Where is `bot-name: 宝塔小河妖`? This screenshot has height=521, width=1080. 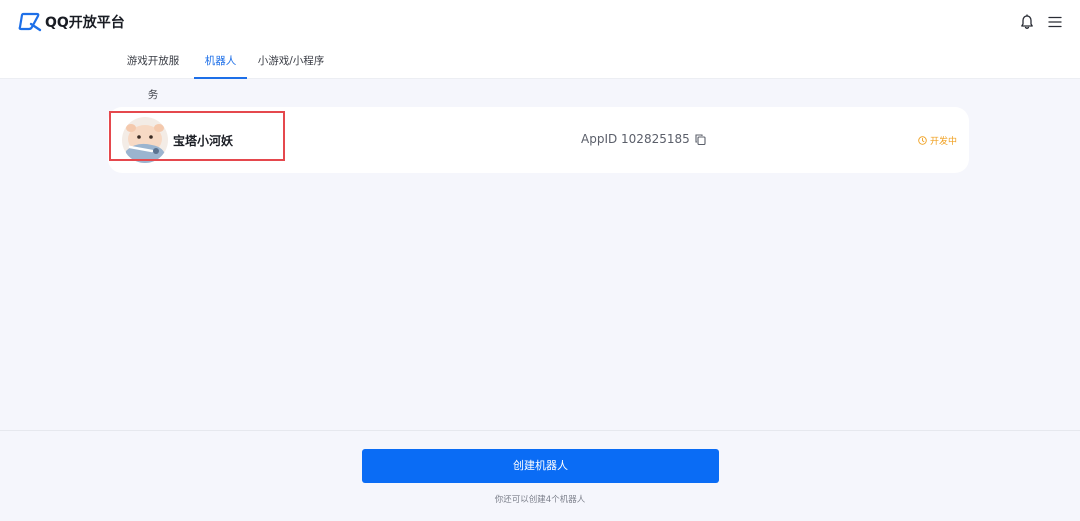 bot-name: 宝塔小河妖 is located at coordinates (203, 140).